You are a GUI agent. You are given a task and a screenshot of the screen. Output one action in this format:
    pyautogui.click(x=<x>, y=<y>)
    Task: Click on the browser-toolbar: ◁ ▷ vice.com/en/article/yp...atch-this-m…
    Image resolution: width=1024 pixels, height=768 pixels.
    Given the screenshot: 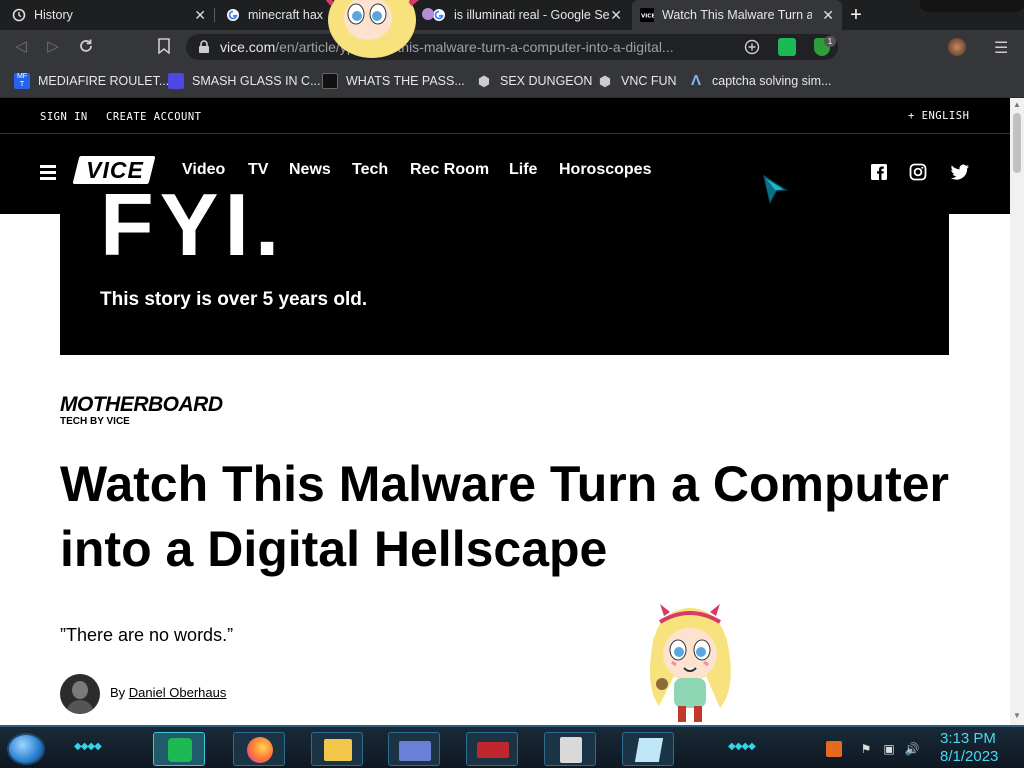 What is the action you would take?
    pyautogui.click(x=512, y=47)
    